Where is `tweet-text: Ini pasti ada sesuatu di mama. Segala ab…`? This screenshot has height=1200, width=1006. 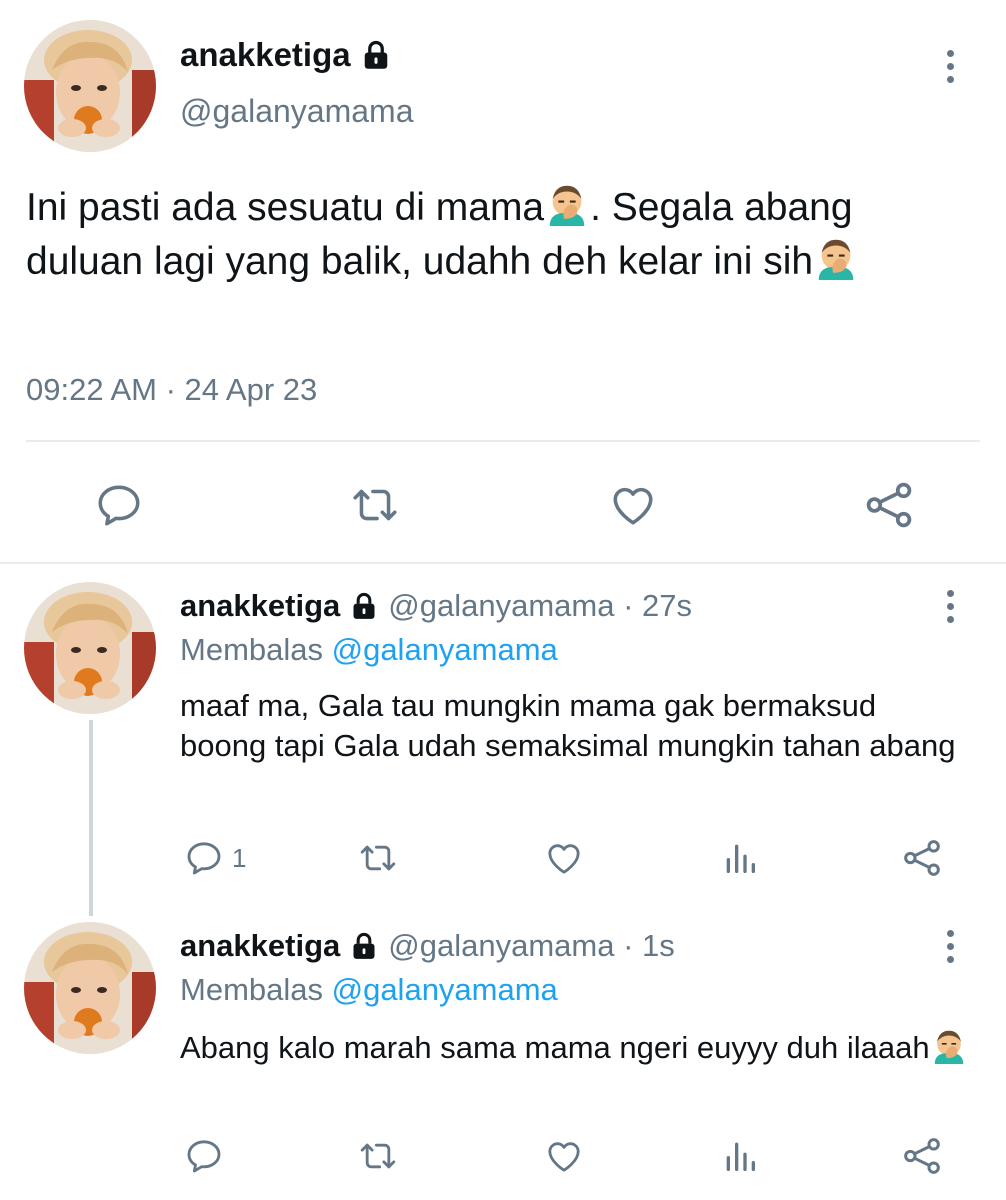 tweet-text: Ini pasti ada sesuatu di mama. Segala ab… is located at coordinates (501, 234).